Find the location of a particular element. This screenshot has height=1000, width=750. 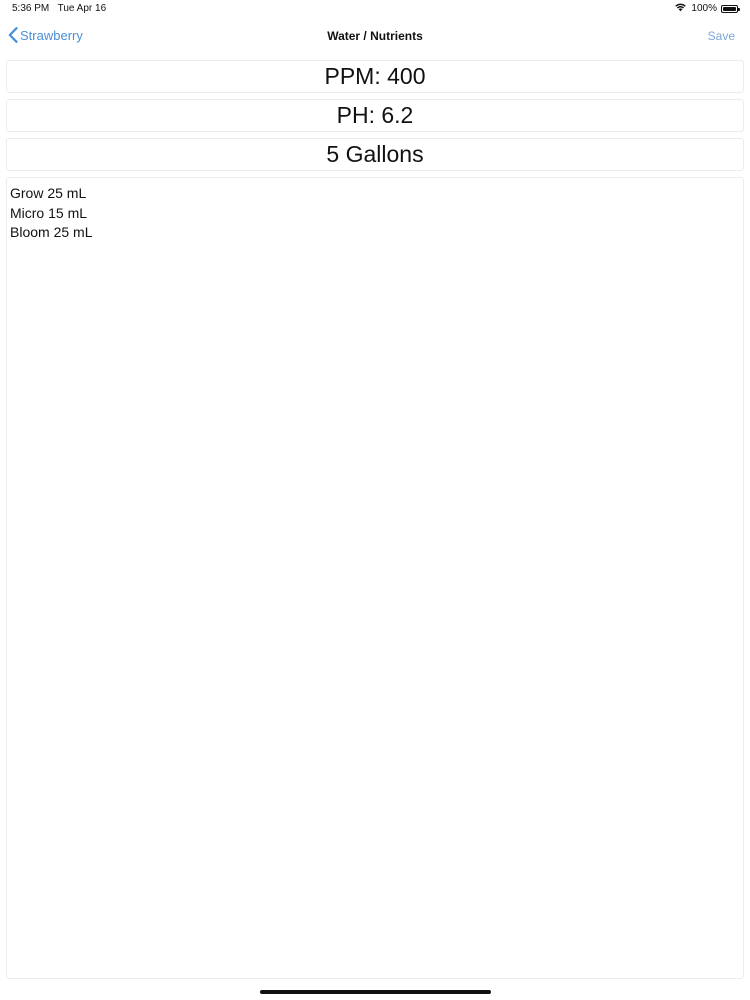

save-button: Save is located at coordinates (721, 36).